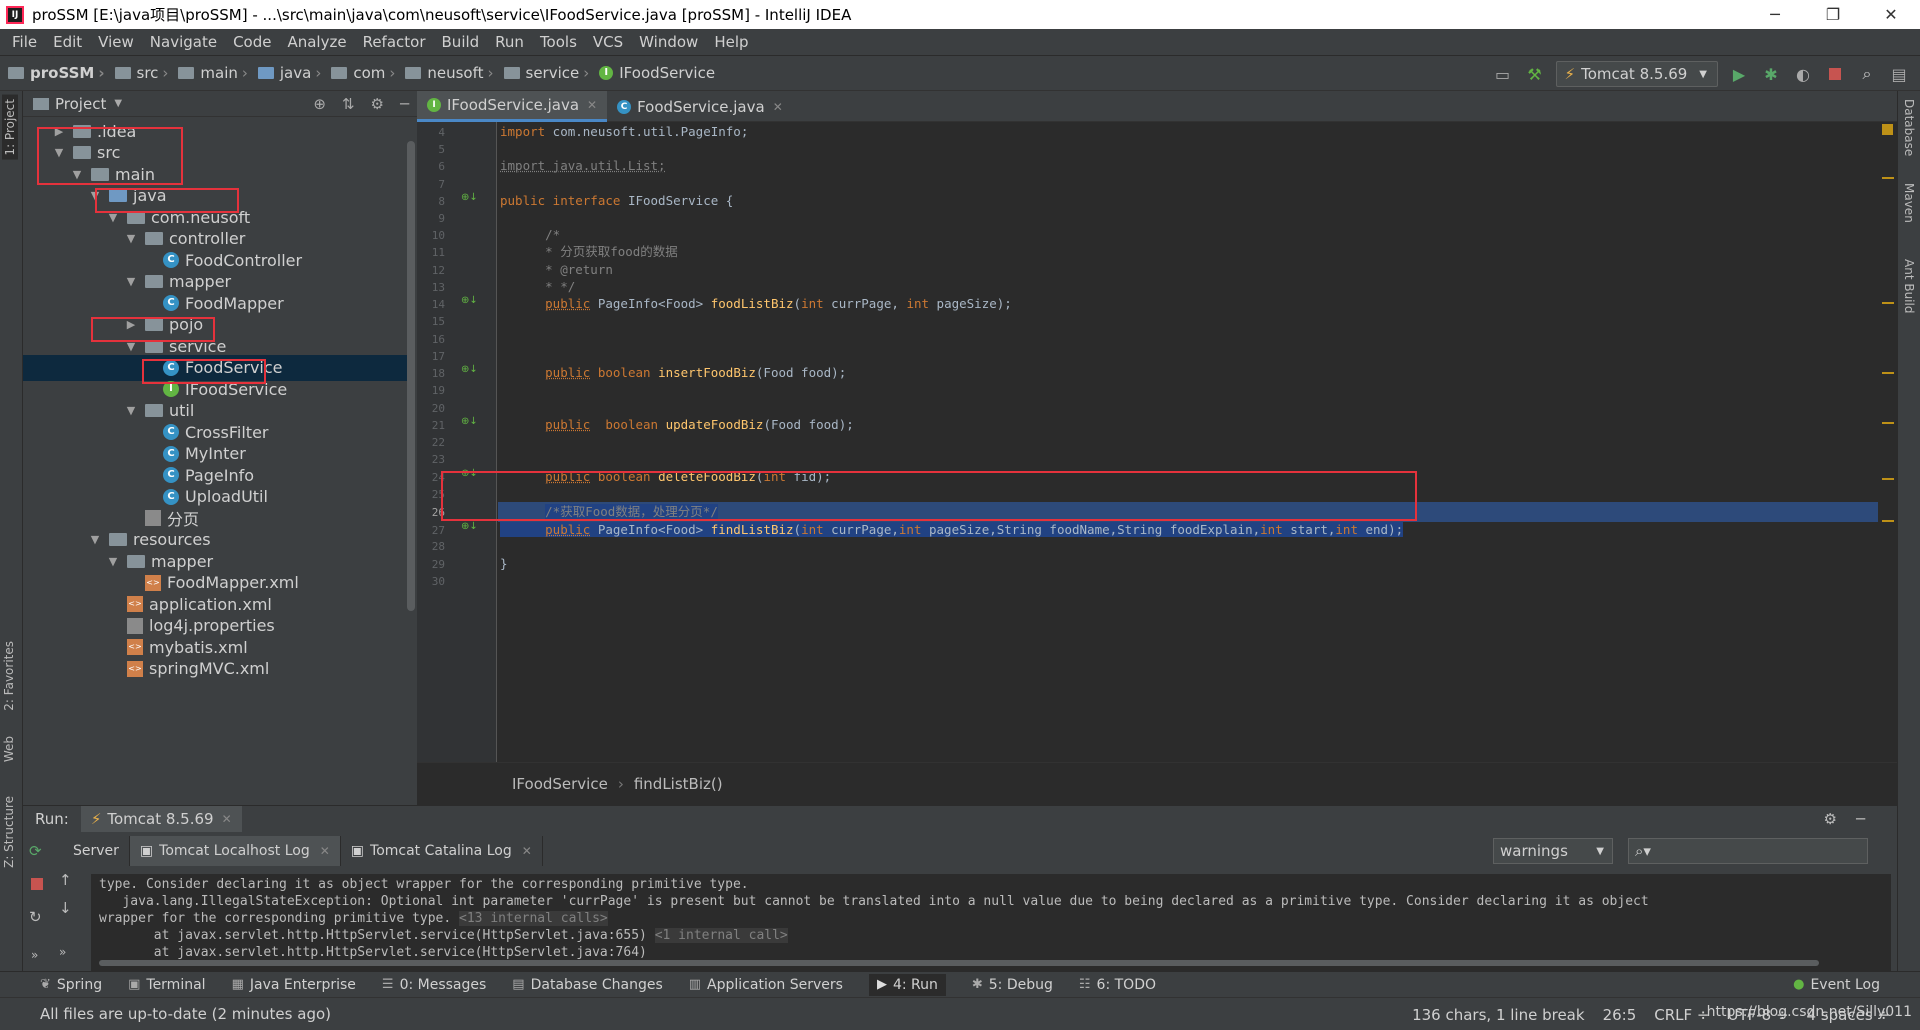 The width and height of the screenshot is (1920, 1030). I want to click on project-tool-tab: 1: Project, so click(10, 127).